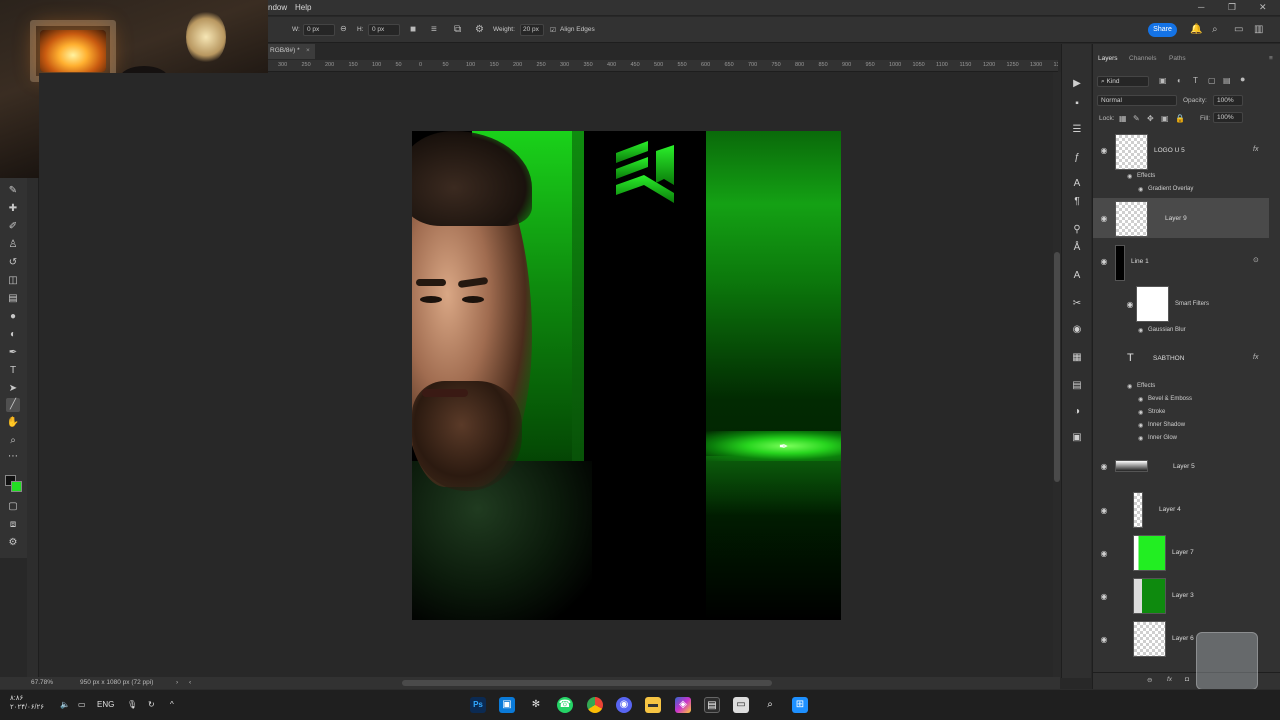 This screenshot has height=720, width=1280. Describe the element at coordinates (1167, 330) in the screenshot. I see `filter-gaussian-blur: Gaussian Blur` at that location.